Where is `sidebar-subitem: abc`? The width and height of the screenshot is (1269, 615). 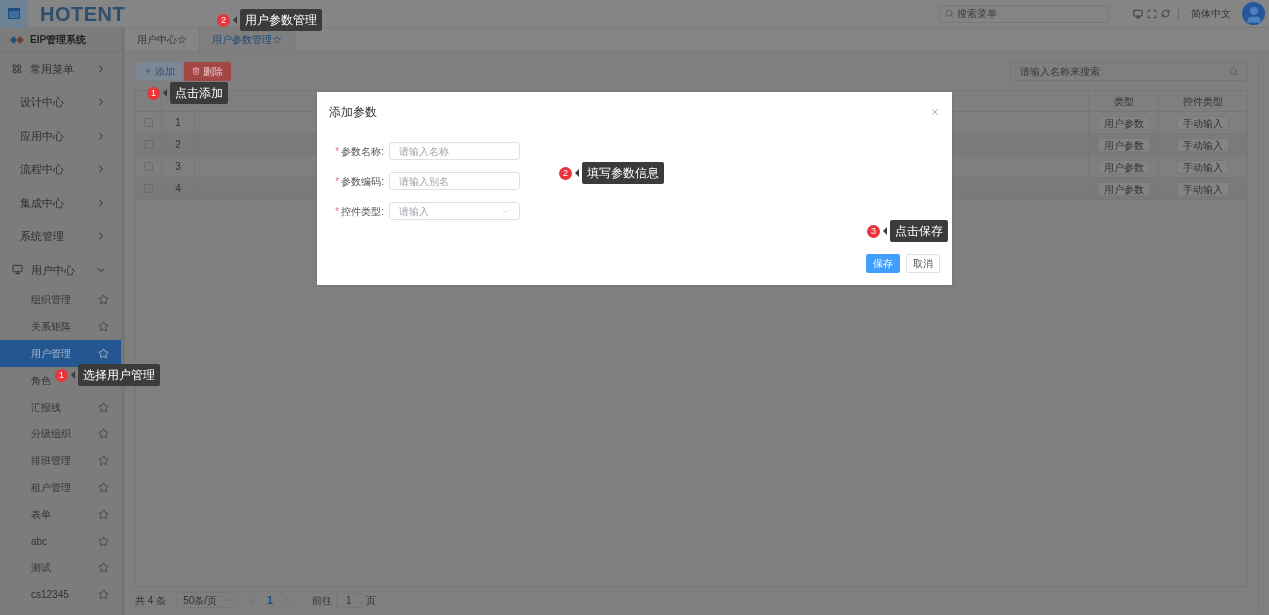
sidebar-subitem: abc is located at coordinates (60, 541).